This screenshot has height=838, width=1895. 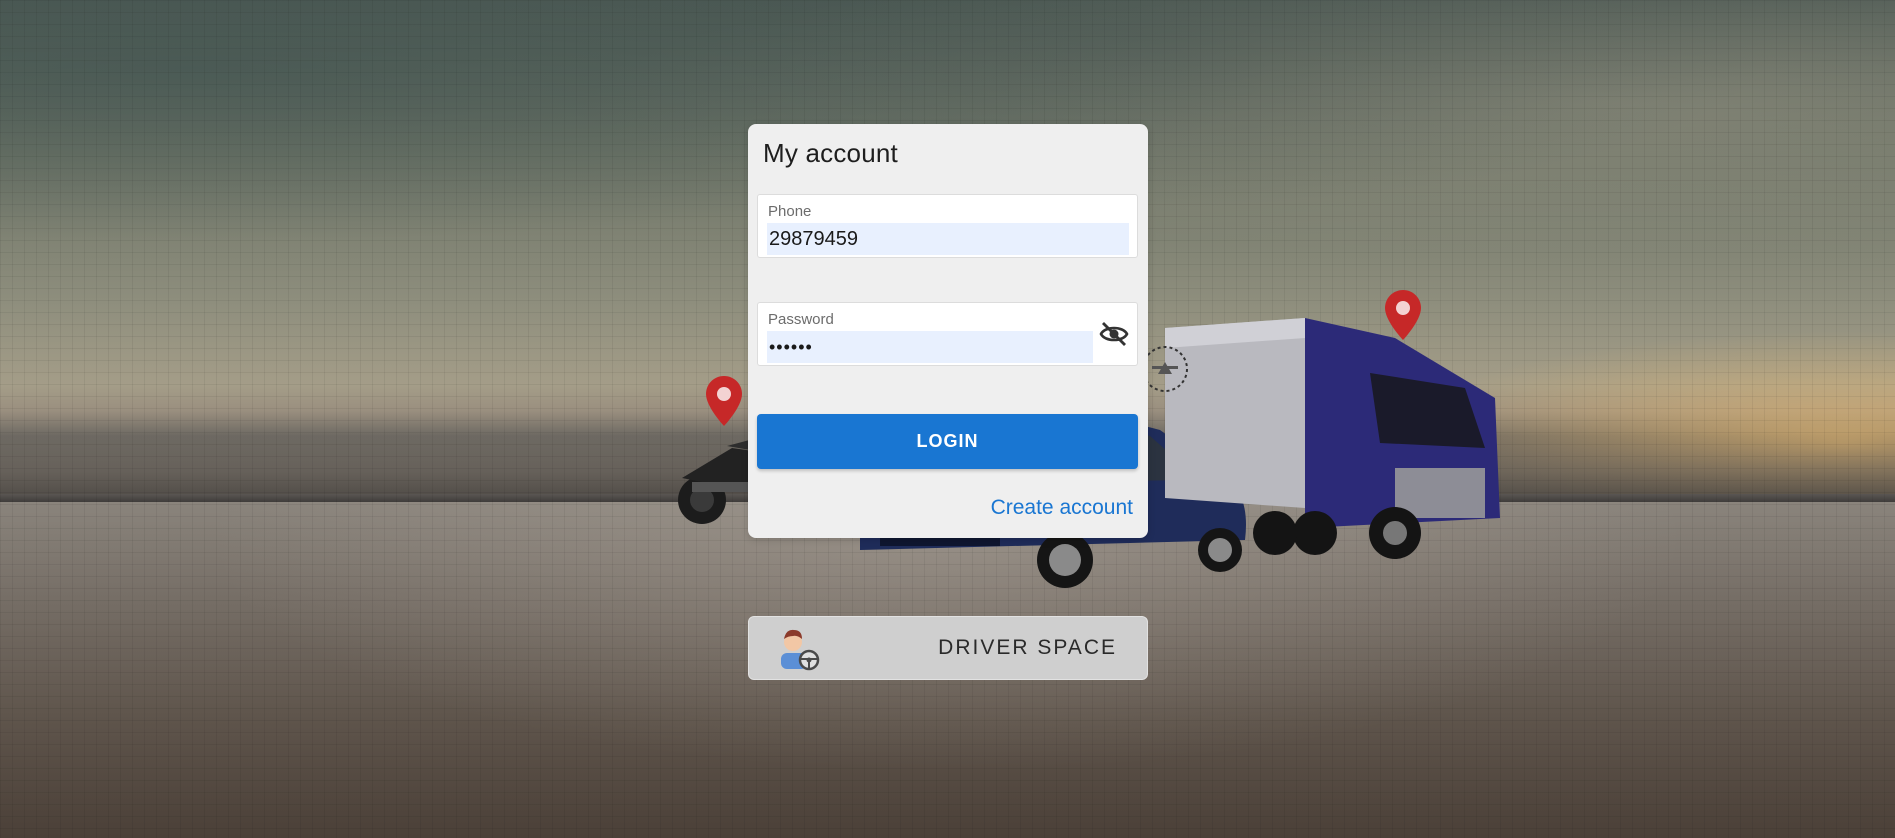 I want to click on page-title: My account, so click(x=830, y=153).